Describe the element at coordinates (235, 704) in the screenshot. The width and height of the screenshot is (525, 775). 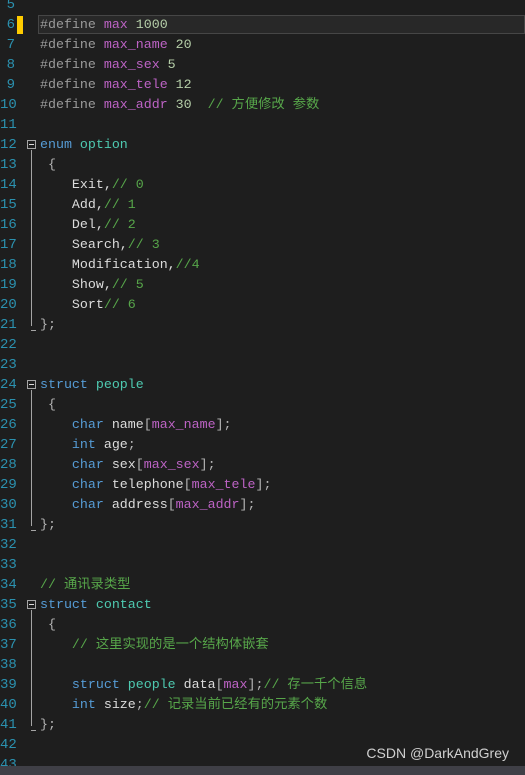
I see `token-cm: // 记录当前已经有的元素个数` at that location.